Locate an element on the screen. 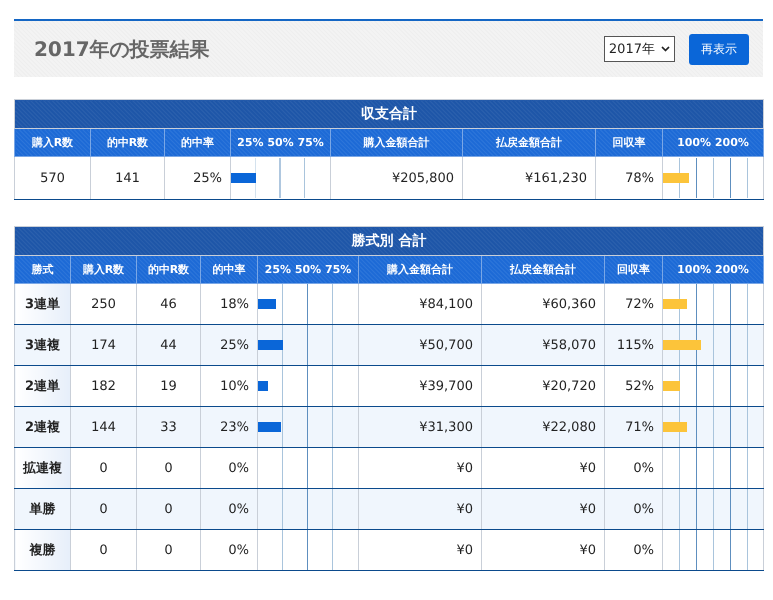 This screenshot has height=600, width=773. table-cell: 33 is located at coordinates (168, 427).